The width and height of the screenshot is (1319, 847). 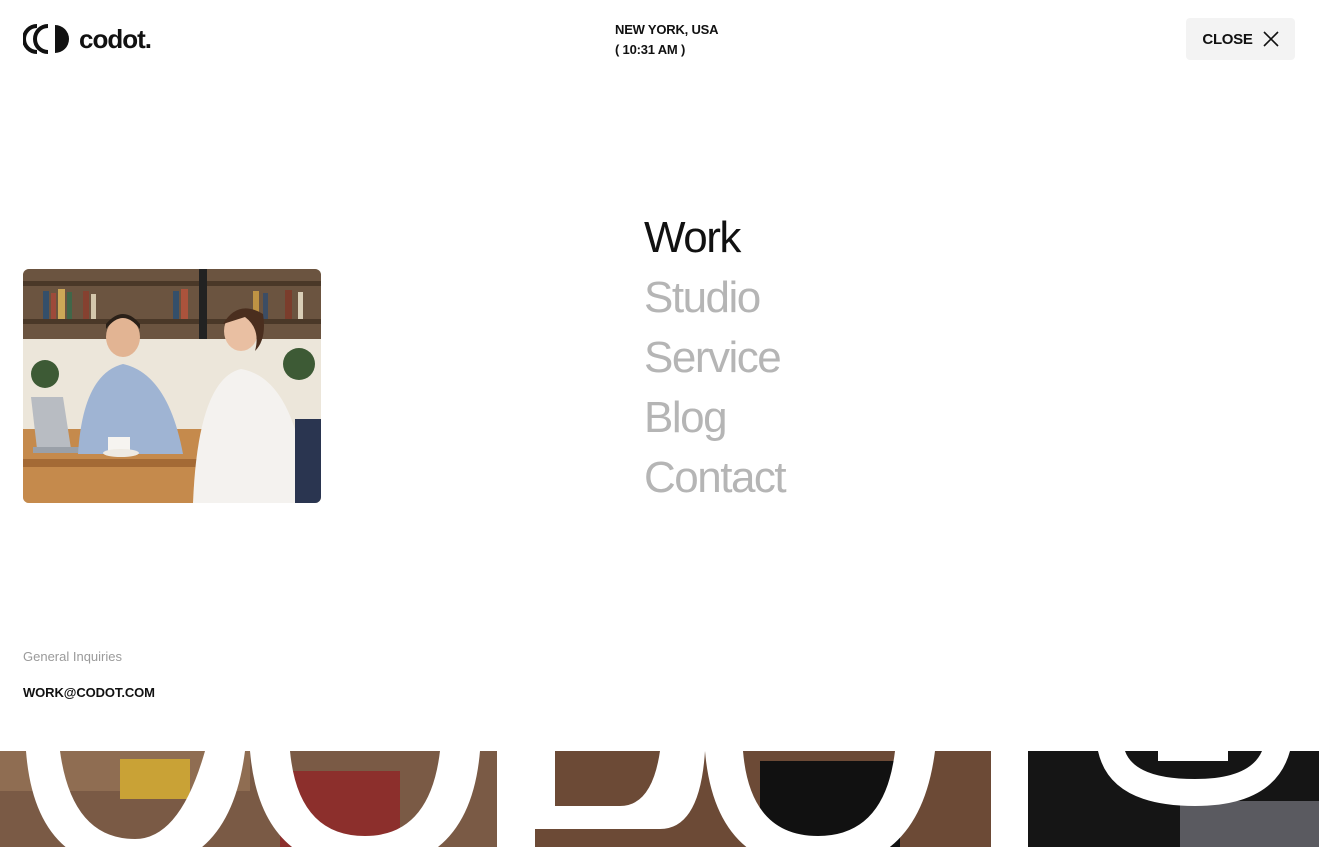 What do you see at coordinates (89, 692) in the screenshot?
I see `inquiries-email-link: WORK@CODOT.COM` at bounding box center [89, 692].